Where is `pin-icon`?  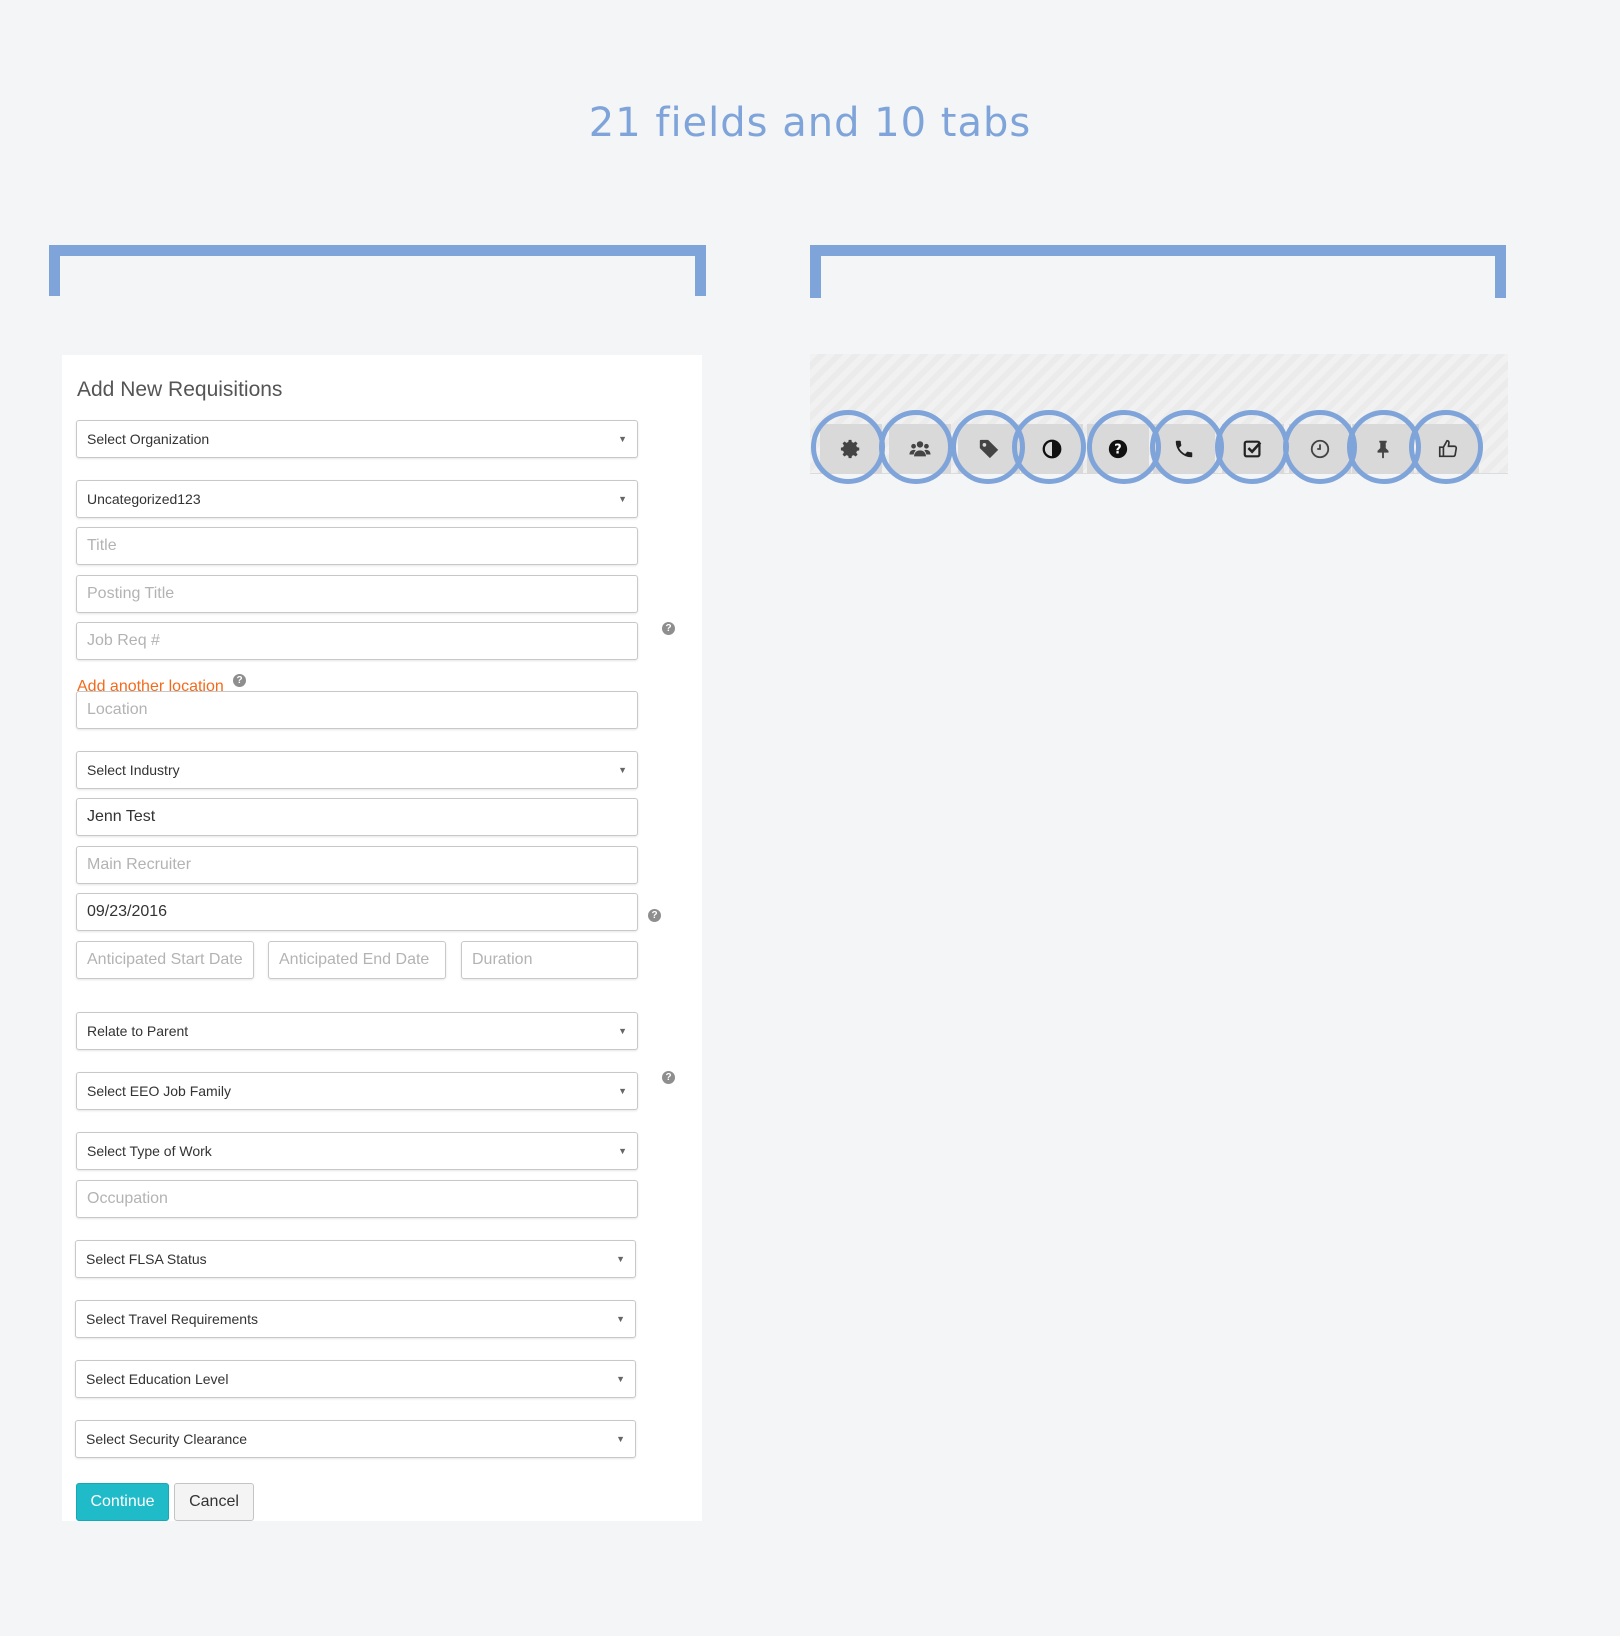 pin-icon is located at coordinates (1383, 449).